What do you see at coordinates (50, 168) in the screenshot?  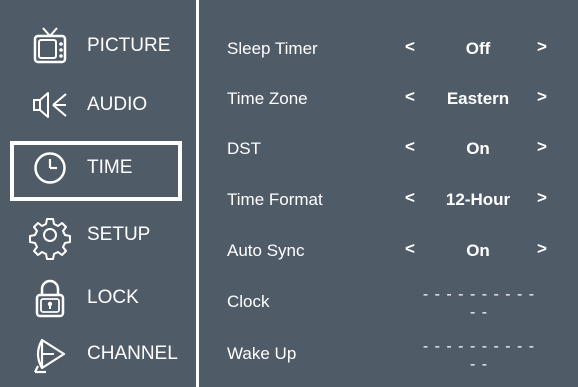 I see `clock-icon` at bounding box center [50, 168].